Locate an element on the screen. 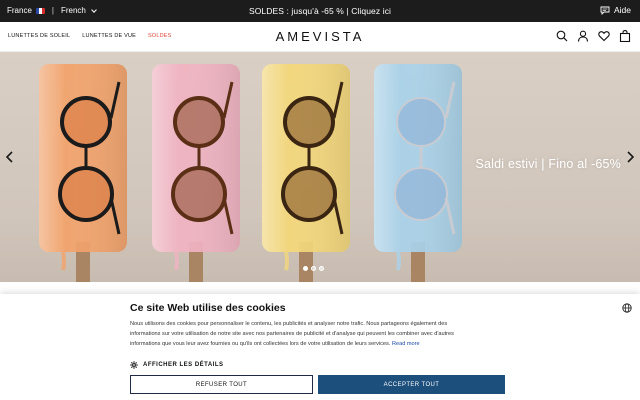 The width and height of the screenshot is (640, 400). help-link: Aide is located at coordinates (615, 10).